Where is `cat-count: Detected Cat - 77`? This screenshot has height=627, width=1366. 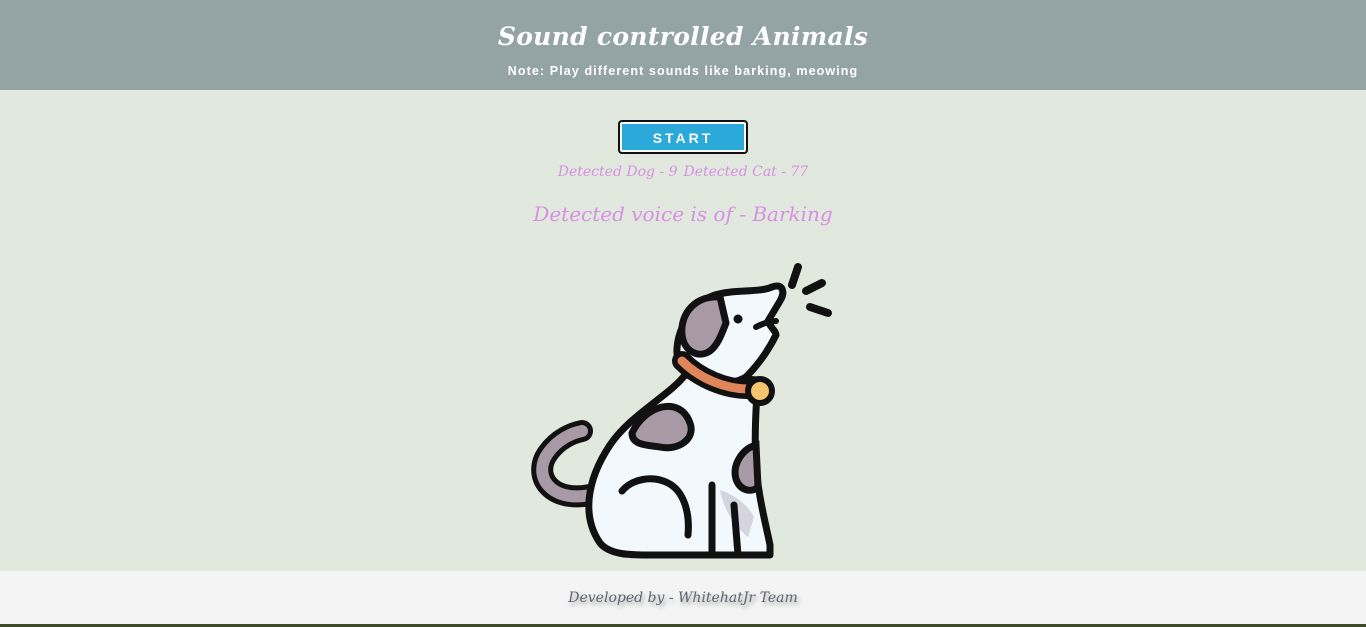 cat-count: Detected Cat - 77 is located at coordinates (746, 172).